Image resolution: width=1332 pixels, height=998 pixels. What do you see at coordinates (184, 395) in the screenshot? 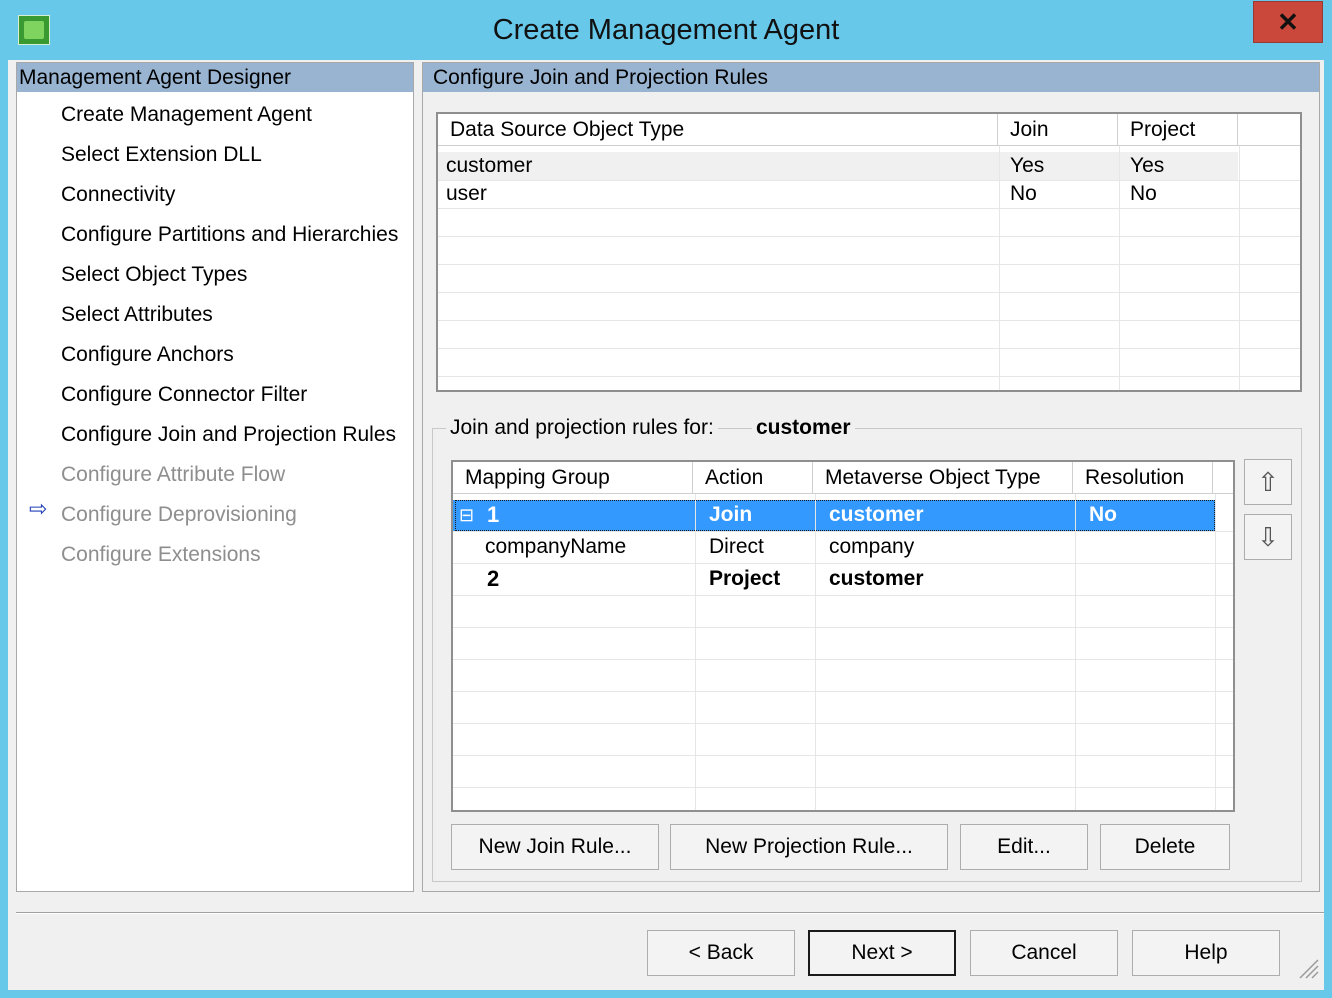
I see `step-configure-connector-filter: Configure Connector Filter` at bounding box center [184, 395].